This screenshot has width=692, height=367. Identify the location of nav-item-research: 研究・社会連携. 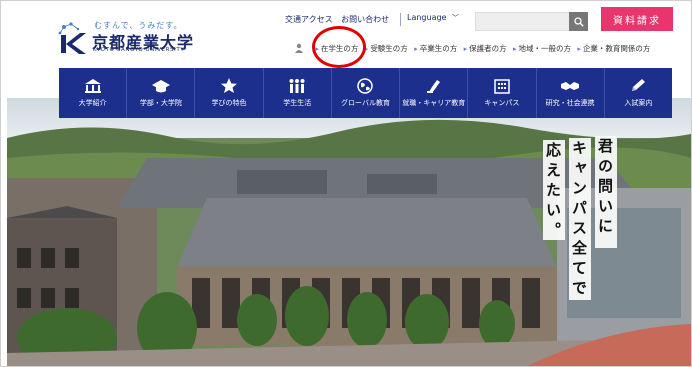
(571, 93).